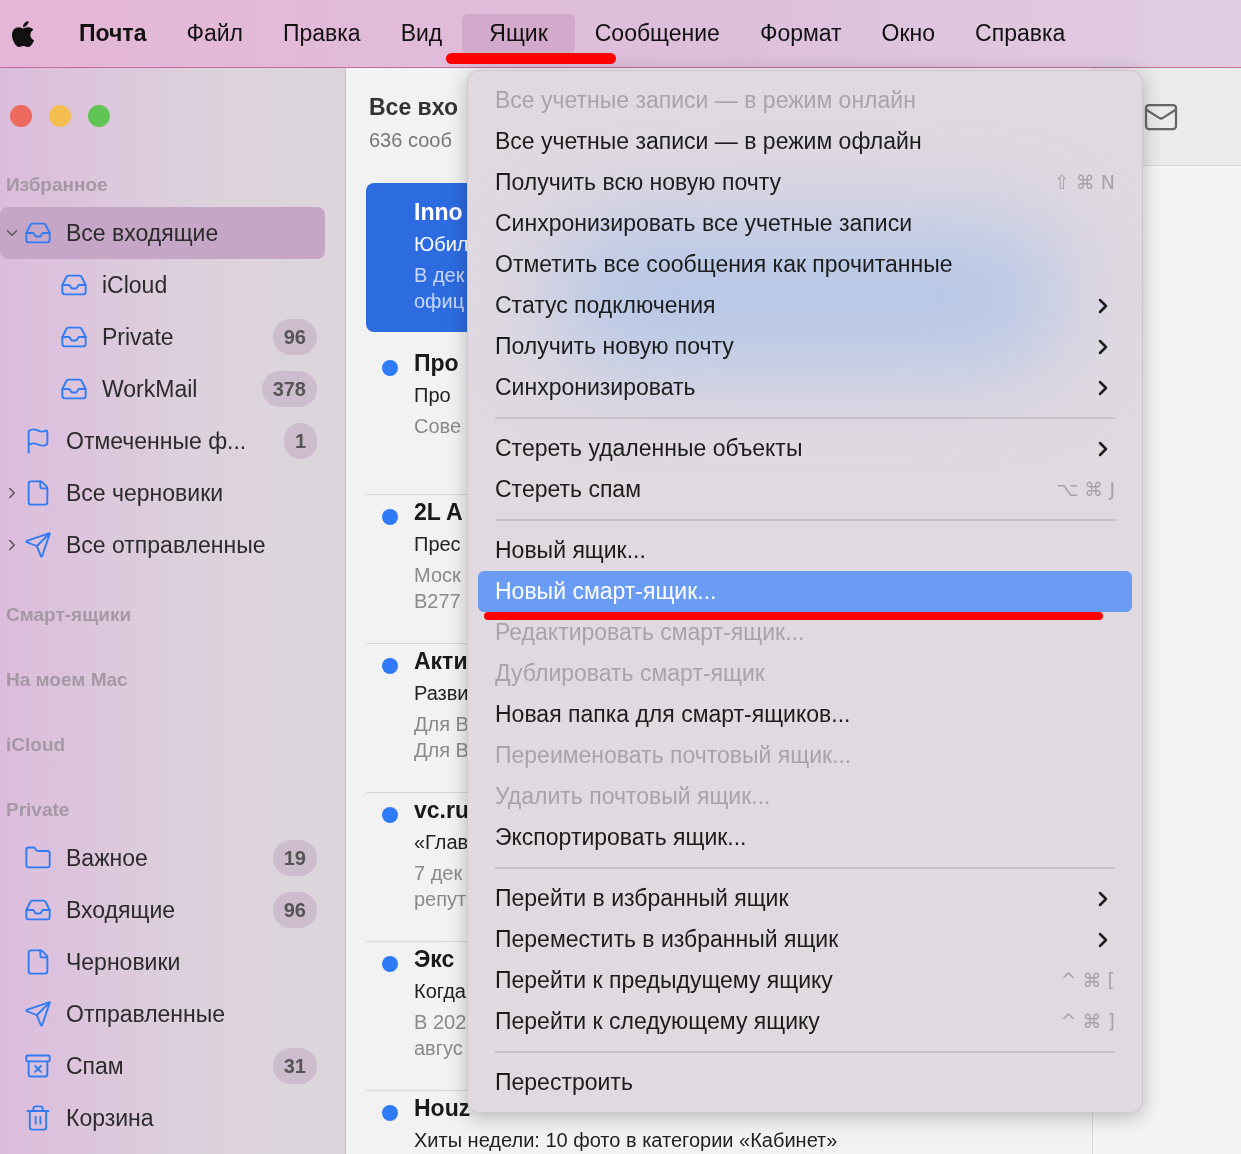 The height and width of the screenshot is (1154, 1241). What do you see at coordinates (657, 33) in the screenshot?
I see `menu-bar-item: Сообщение` at bounding box center [657, 33].